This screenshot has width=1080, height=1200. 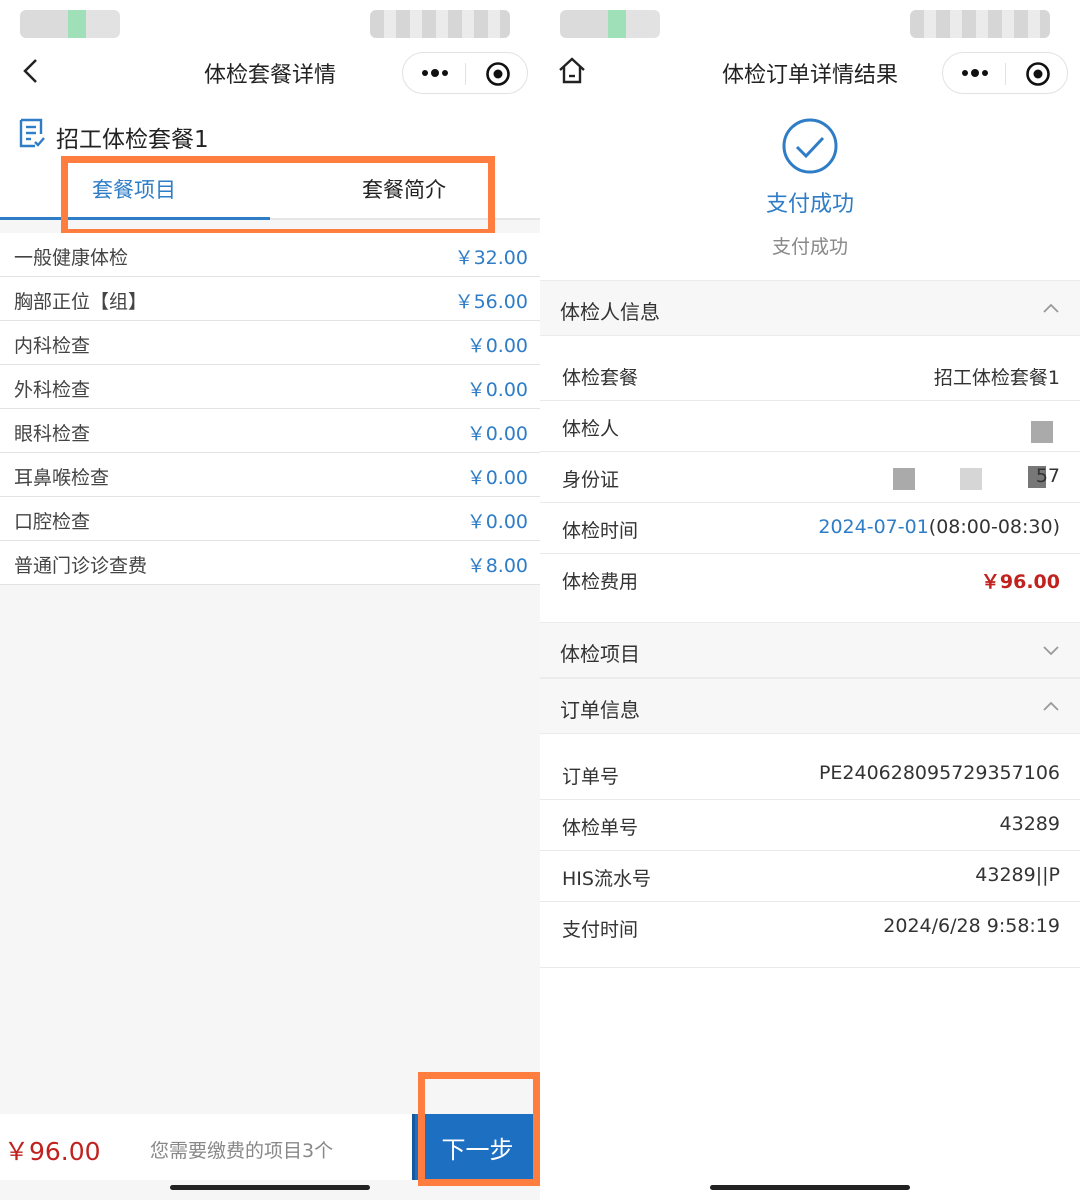 I want to click on section-title: 订单信息, so click(x=600, y=710).